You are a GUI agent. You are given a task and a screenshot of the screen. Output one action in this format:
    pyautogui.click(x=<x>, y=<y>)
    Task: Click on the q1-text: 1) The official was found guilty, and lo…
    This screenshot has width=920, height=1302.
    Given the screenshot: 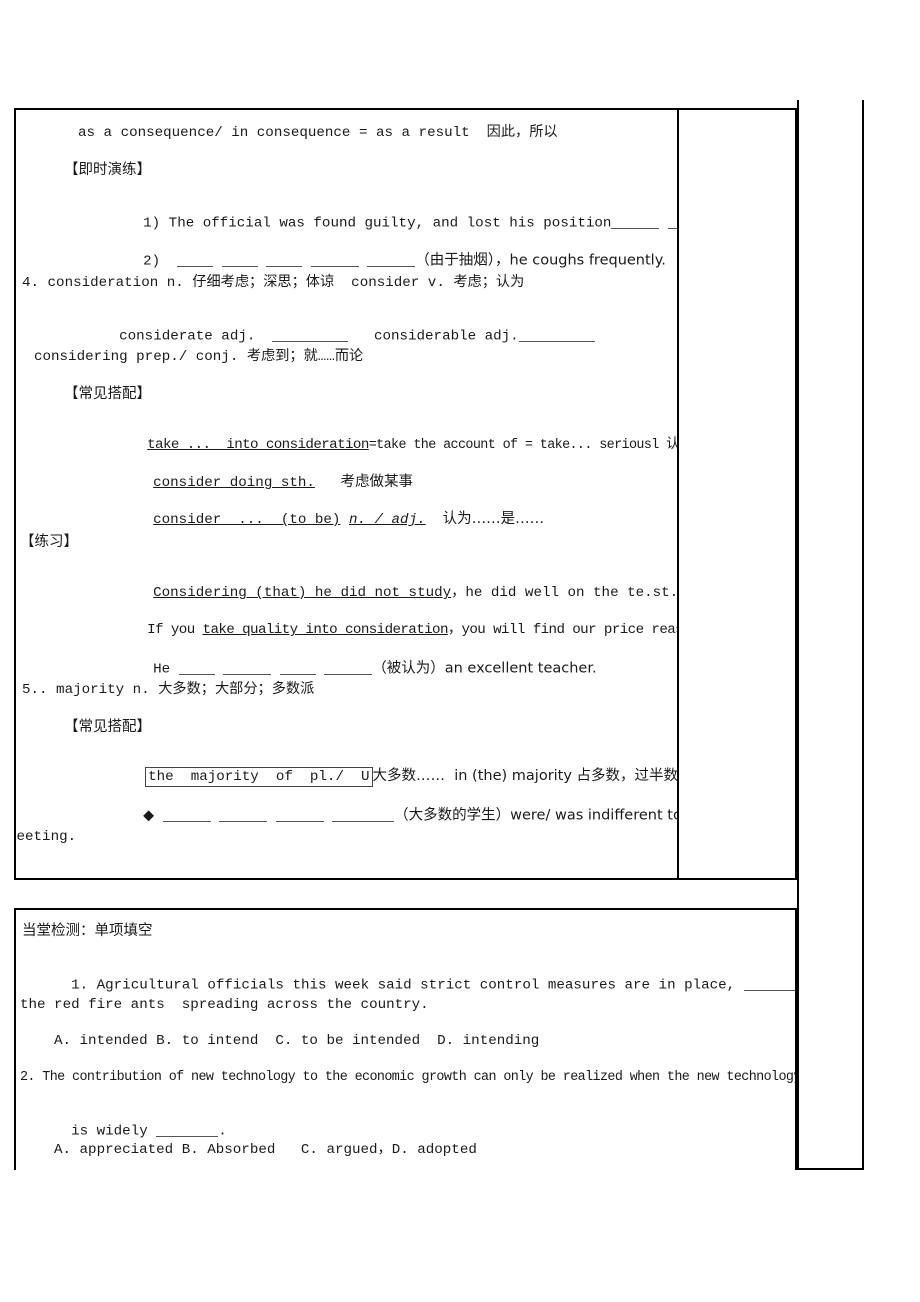 What is the action you would take?
    pyautogui.click(x=377, y=223)
    